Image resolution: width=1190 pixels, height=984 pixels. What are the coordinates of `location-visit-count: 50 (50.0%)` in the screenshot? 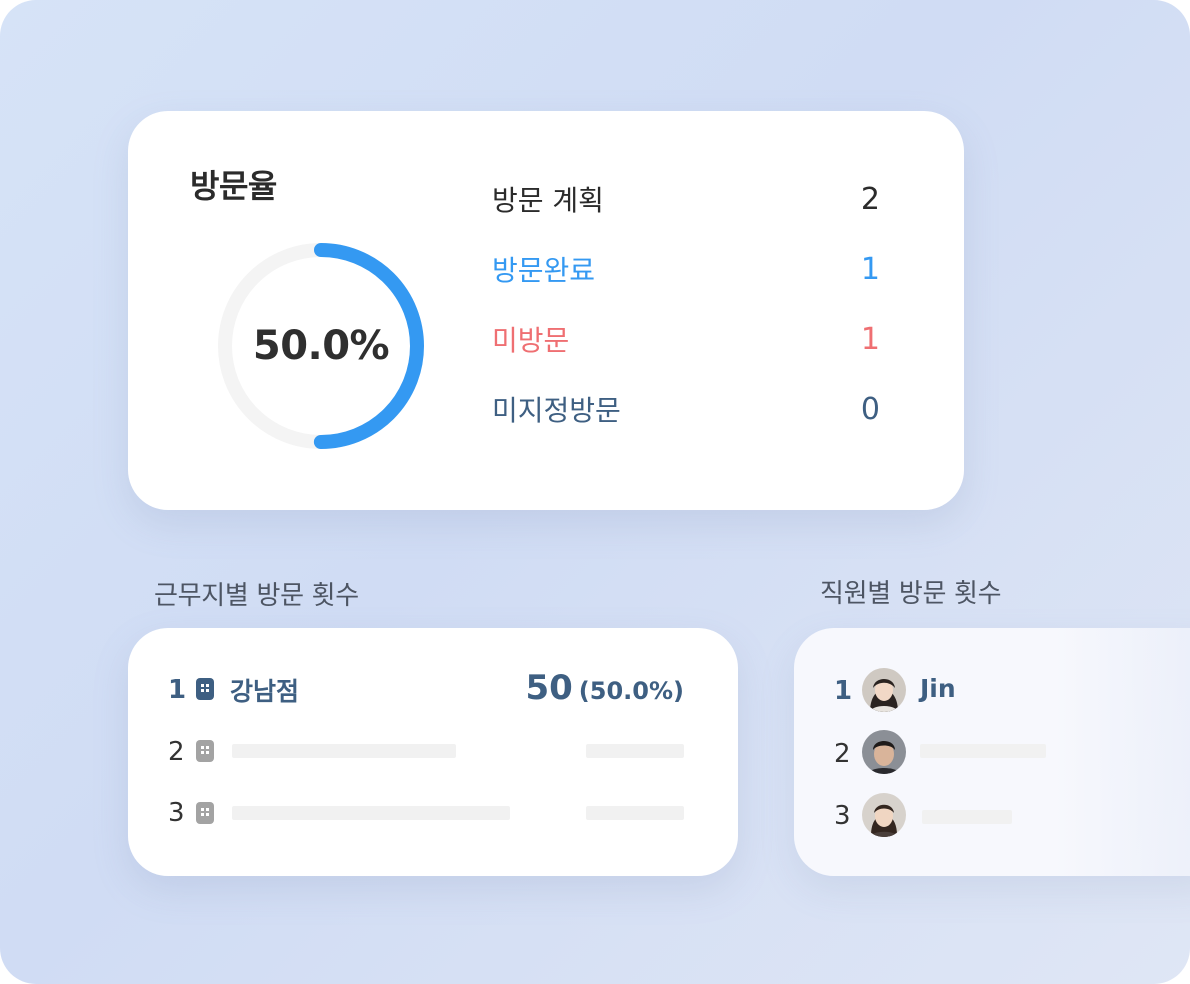 It's located at (604, 688).